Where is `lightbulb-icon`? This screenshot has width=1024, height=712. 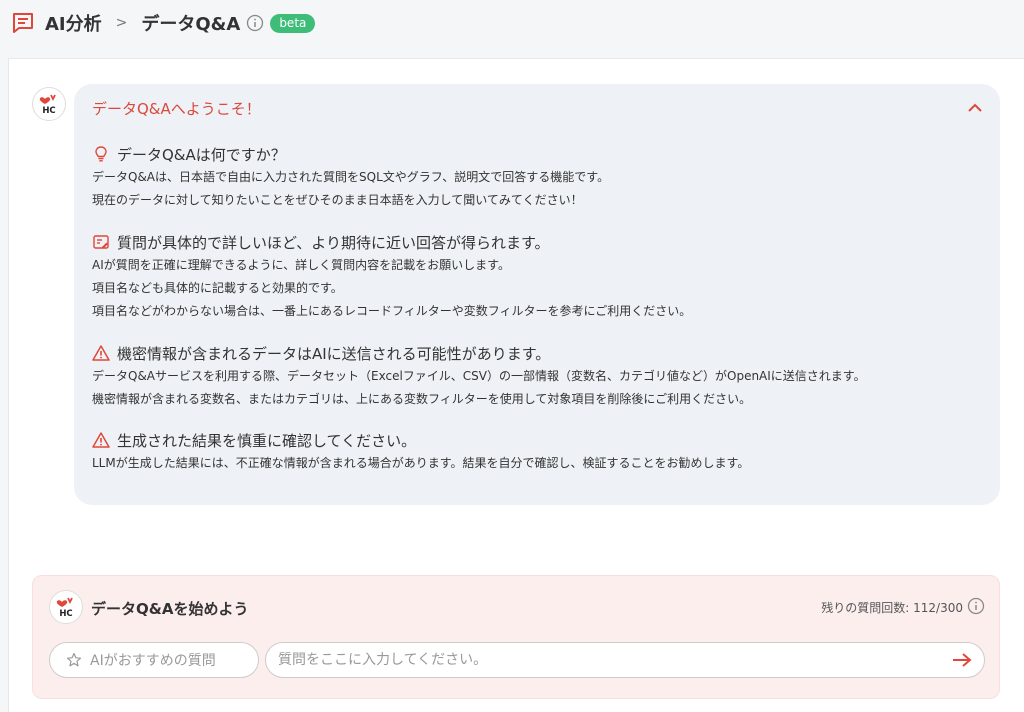
lightbulb-icon is located at coordinates (101, 154).